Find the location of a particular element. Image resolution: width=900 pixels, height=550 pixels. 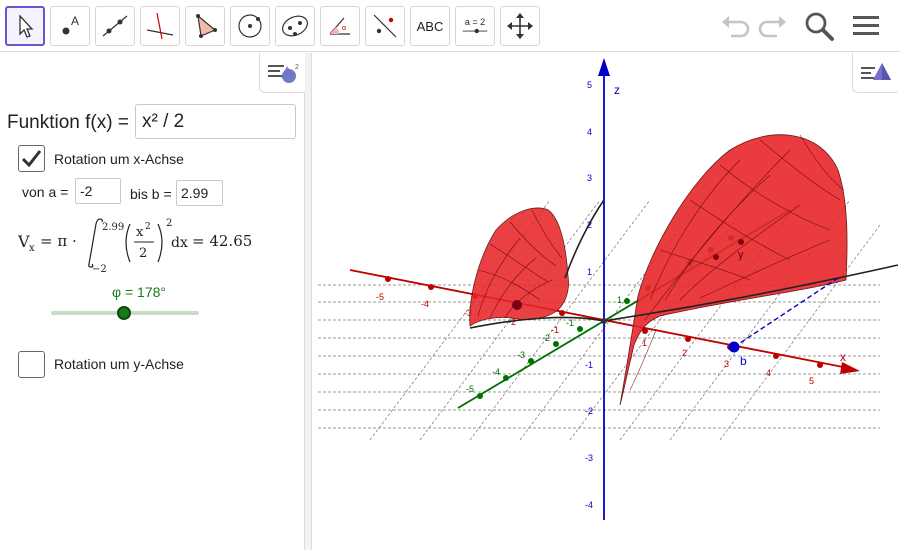

x-tick: 5 is located at coordinates (811, 381).